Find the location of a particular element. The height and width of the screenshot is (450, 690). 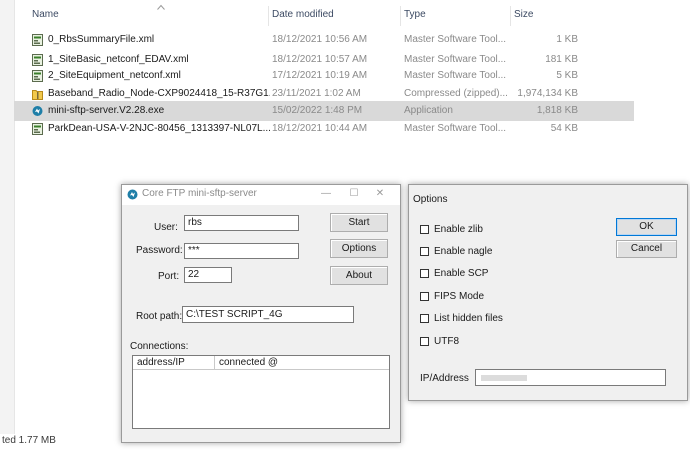

ip-address-label: IP/Address is located at coordinates (444, 378).